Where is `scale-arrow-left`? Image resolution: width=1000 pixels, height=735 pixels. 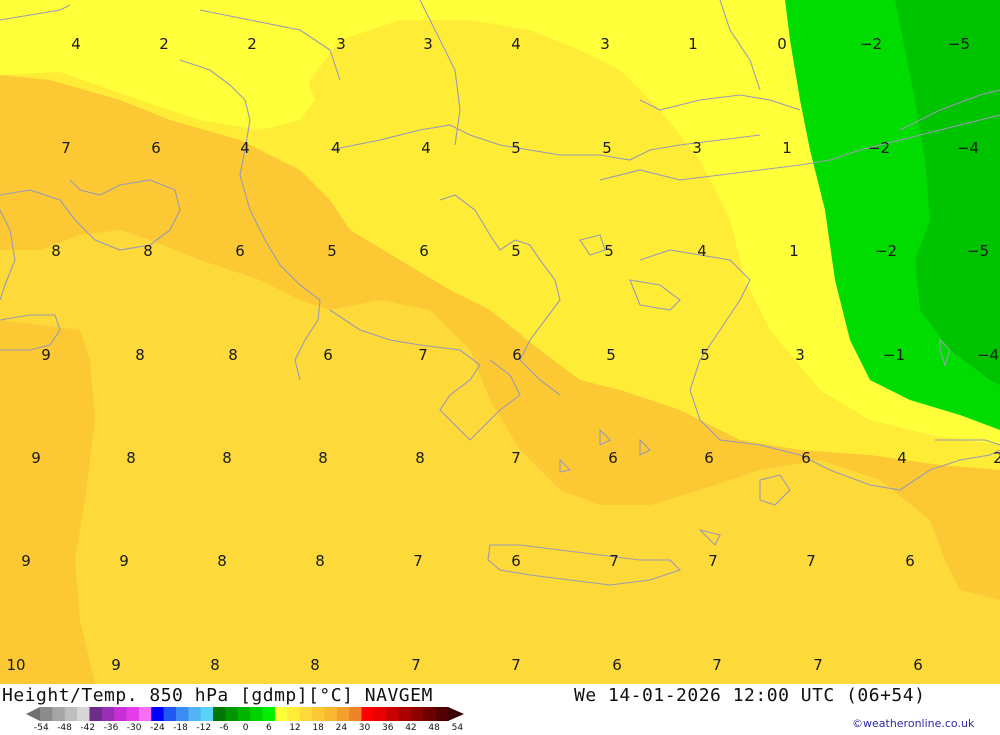
scale-arrow-left is located at coordinates (33, 714).